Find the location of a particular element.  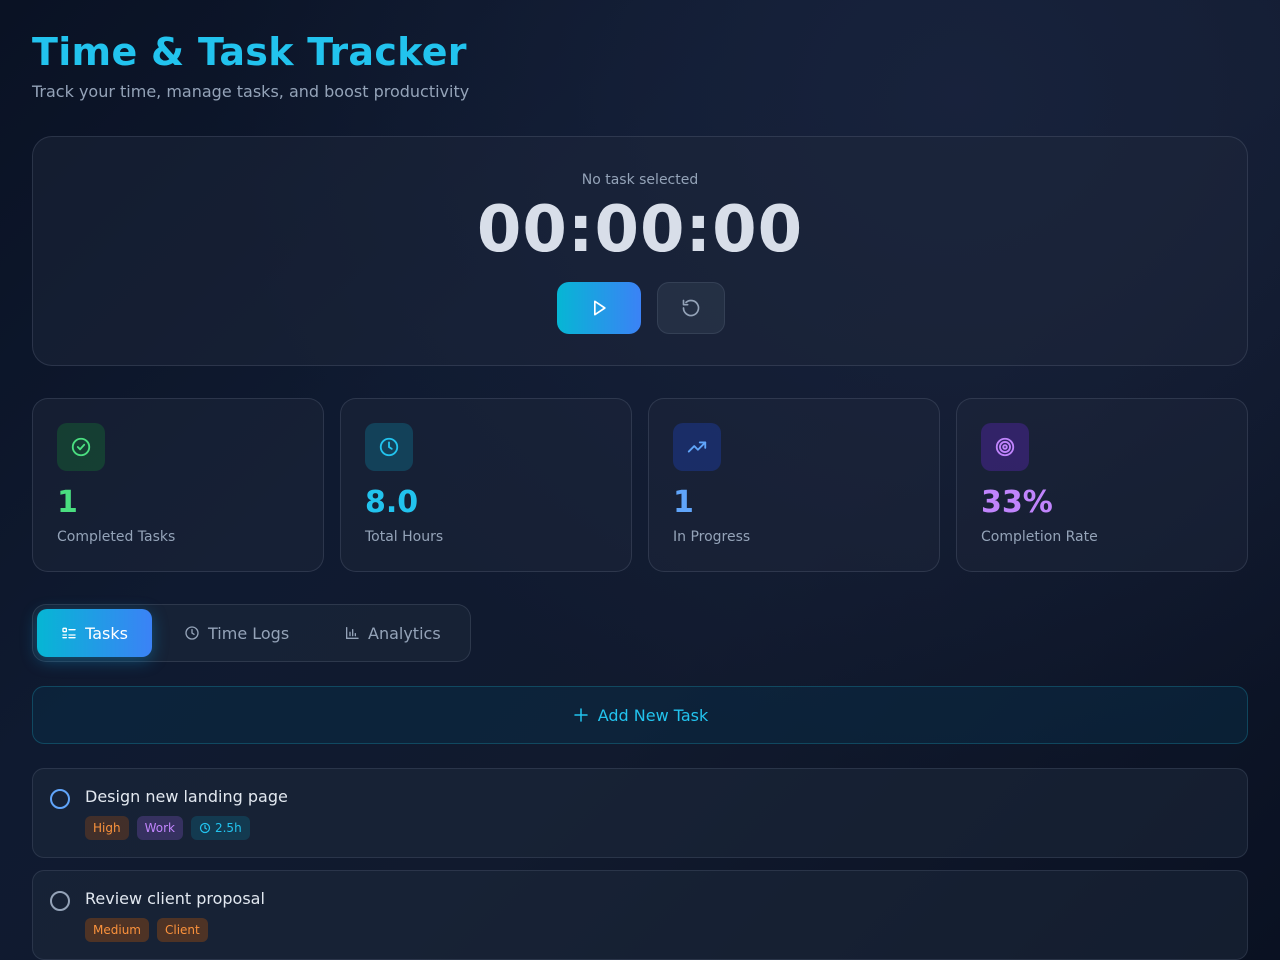

tab-analytics: Analytics is located at coordinates (392, 633).